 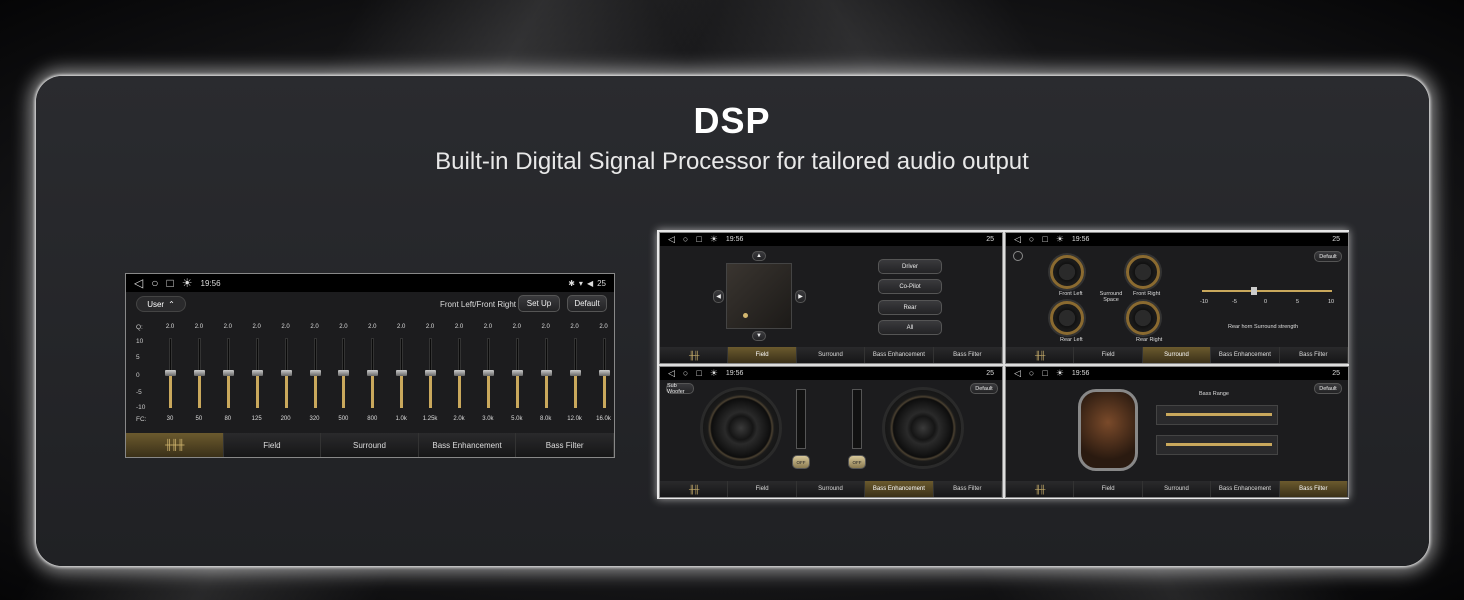 I want to click on arrow-left-button: ◀, so click(x=718, y=296).